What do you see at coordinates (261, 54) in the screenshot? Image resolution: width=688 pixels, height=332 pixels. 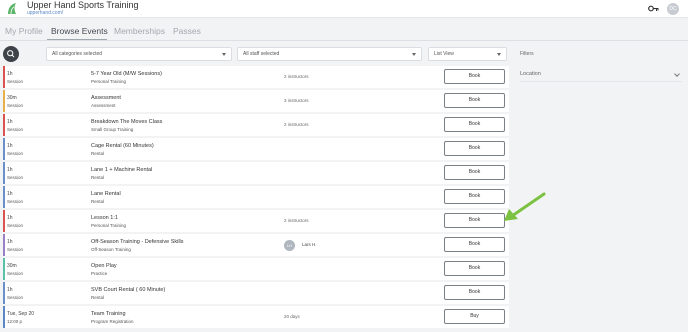 I see `staff-select-value: All staff selected` at bounding box center [261, 54].